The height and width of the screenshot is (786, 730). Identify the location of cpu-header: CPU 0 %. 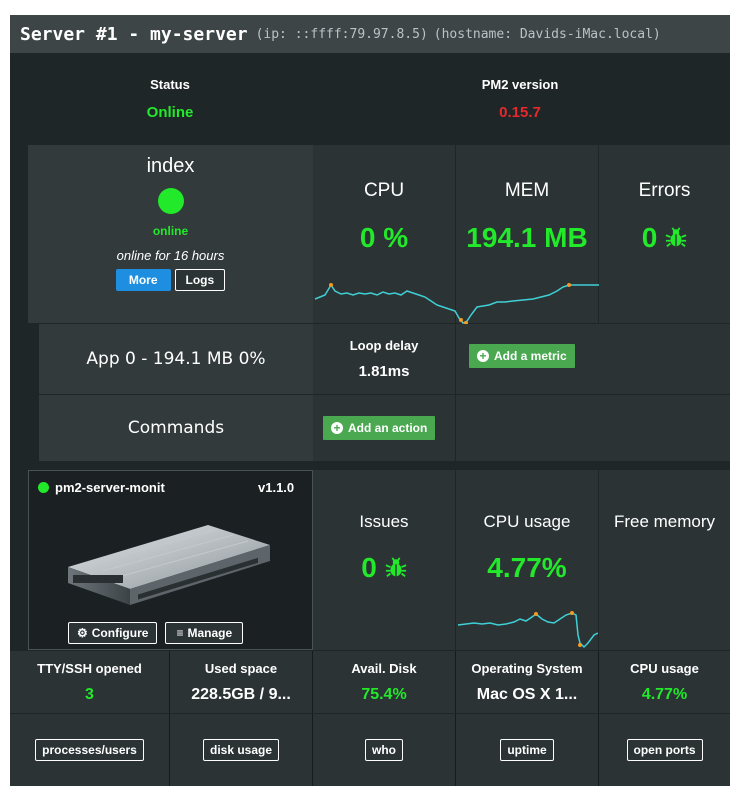
(384, 217).